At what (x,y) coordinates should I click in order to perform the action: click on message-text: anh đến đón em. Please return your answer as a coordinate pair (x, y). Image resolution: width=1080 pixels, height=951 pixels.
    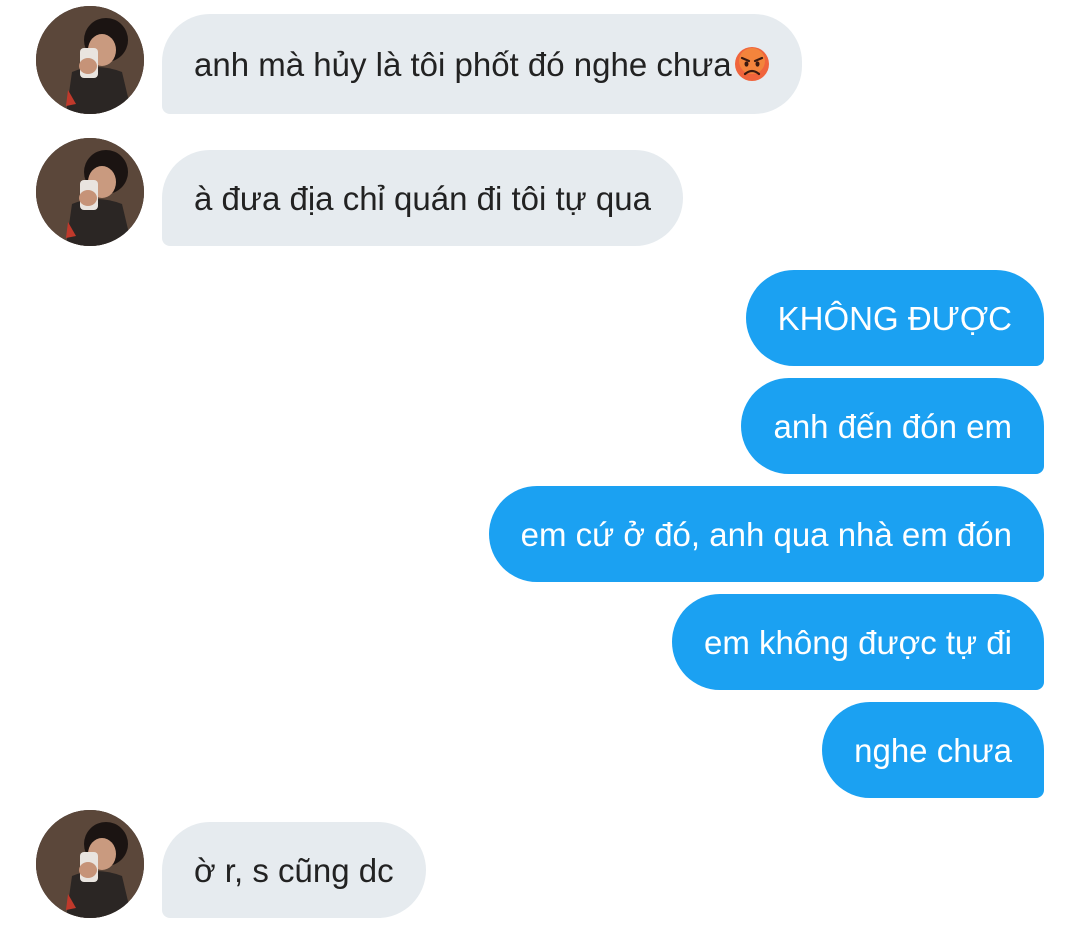
    Looking at the image, I should click on (892, 426).